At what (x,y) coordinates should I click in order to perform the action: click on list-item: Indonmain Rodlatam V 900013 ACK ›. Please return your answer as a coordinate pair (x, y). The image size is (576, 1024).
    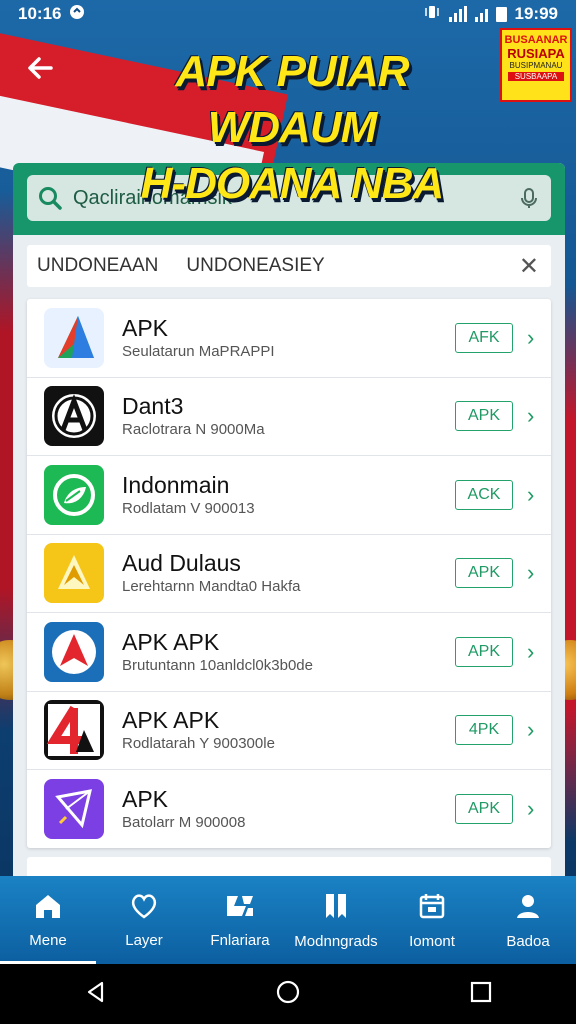
    Looking at the image, I should click on (289, 495).